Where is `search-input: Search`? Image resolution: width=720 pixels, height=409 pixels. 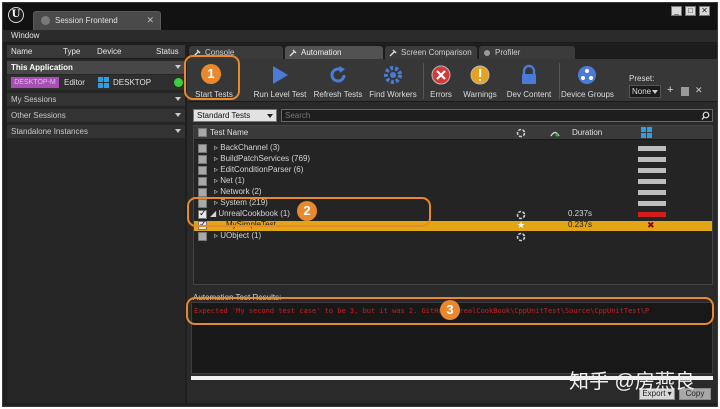
search-input: Search is located at coordinates (497, 115).